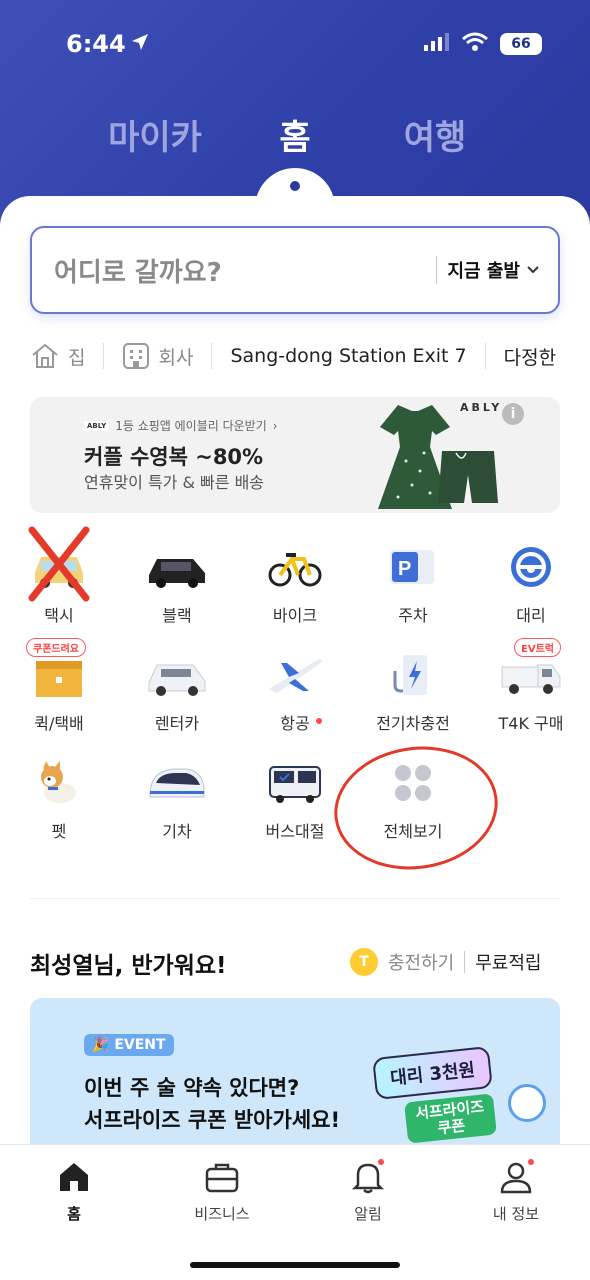  What do you see at coordinates (483, 271) in the screenshot?
I see `departure-label: 지금 출발` at bounding box center [483, 271].